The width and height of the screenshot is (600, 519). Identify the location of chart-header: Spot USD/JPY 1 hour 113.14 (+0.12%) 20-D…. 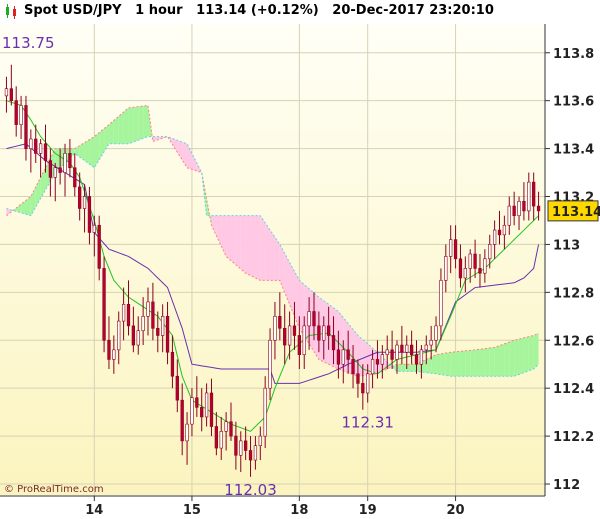
(300, 12).